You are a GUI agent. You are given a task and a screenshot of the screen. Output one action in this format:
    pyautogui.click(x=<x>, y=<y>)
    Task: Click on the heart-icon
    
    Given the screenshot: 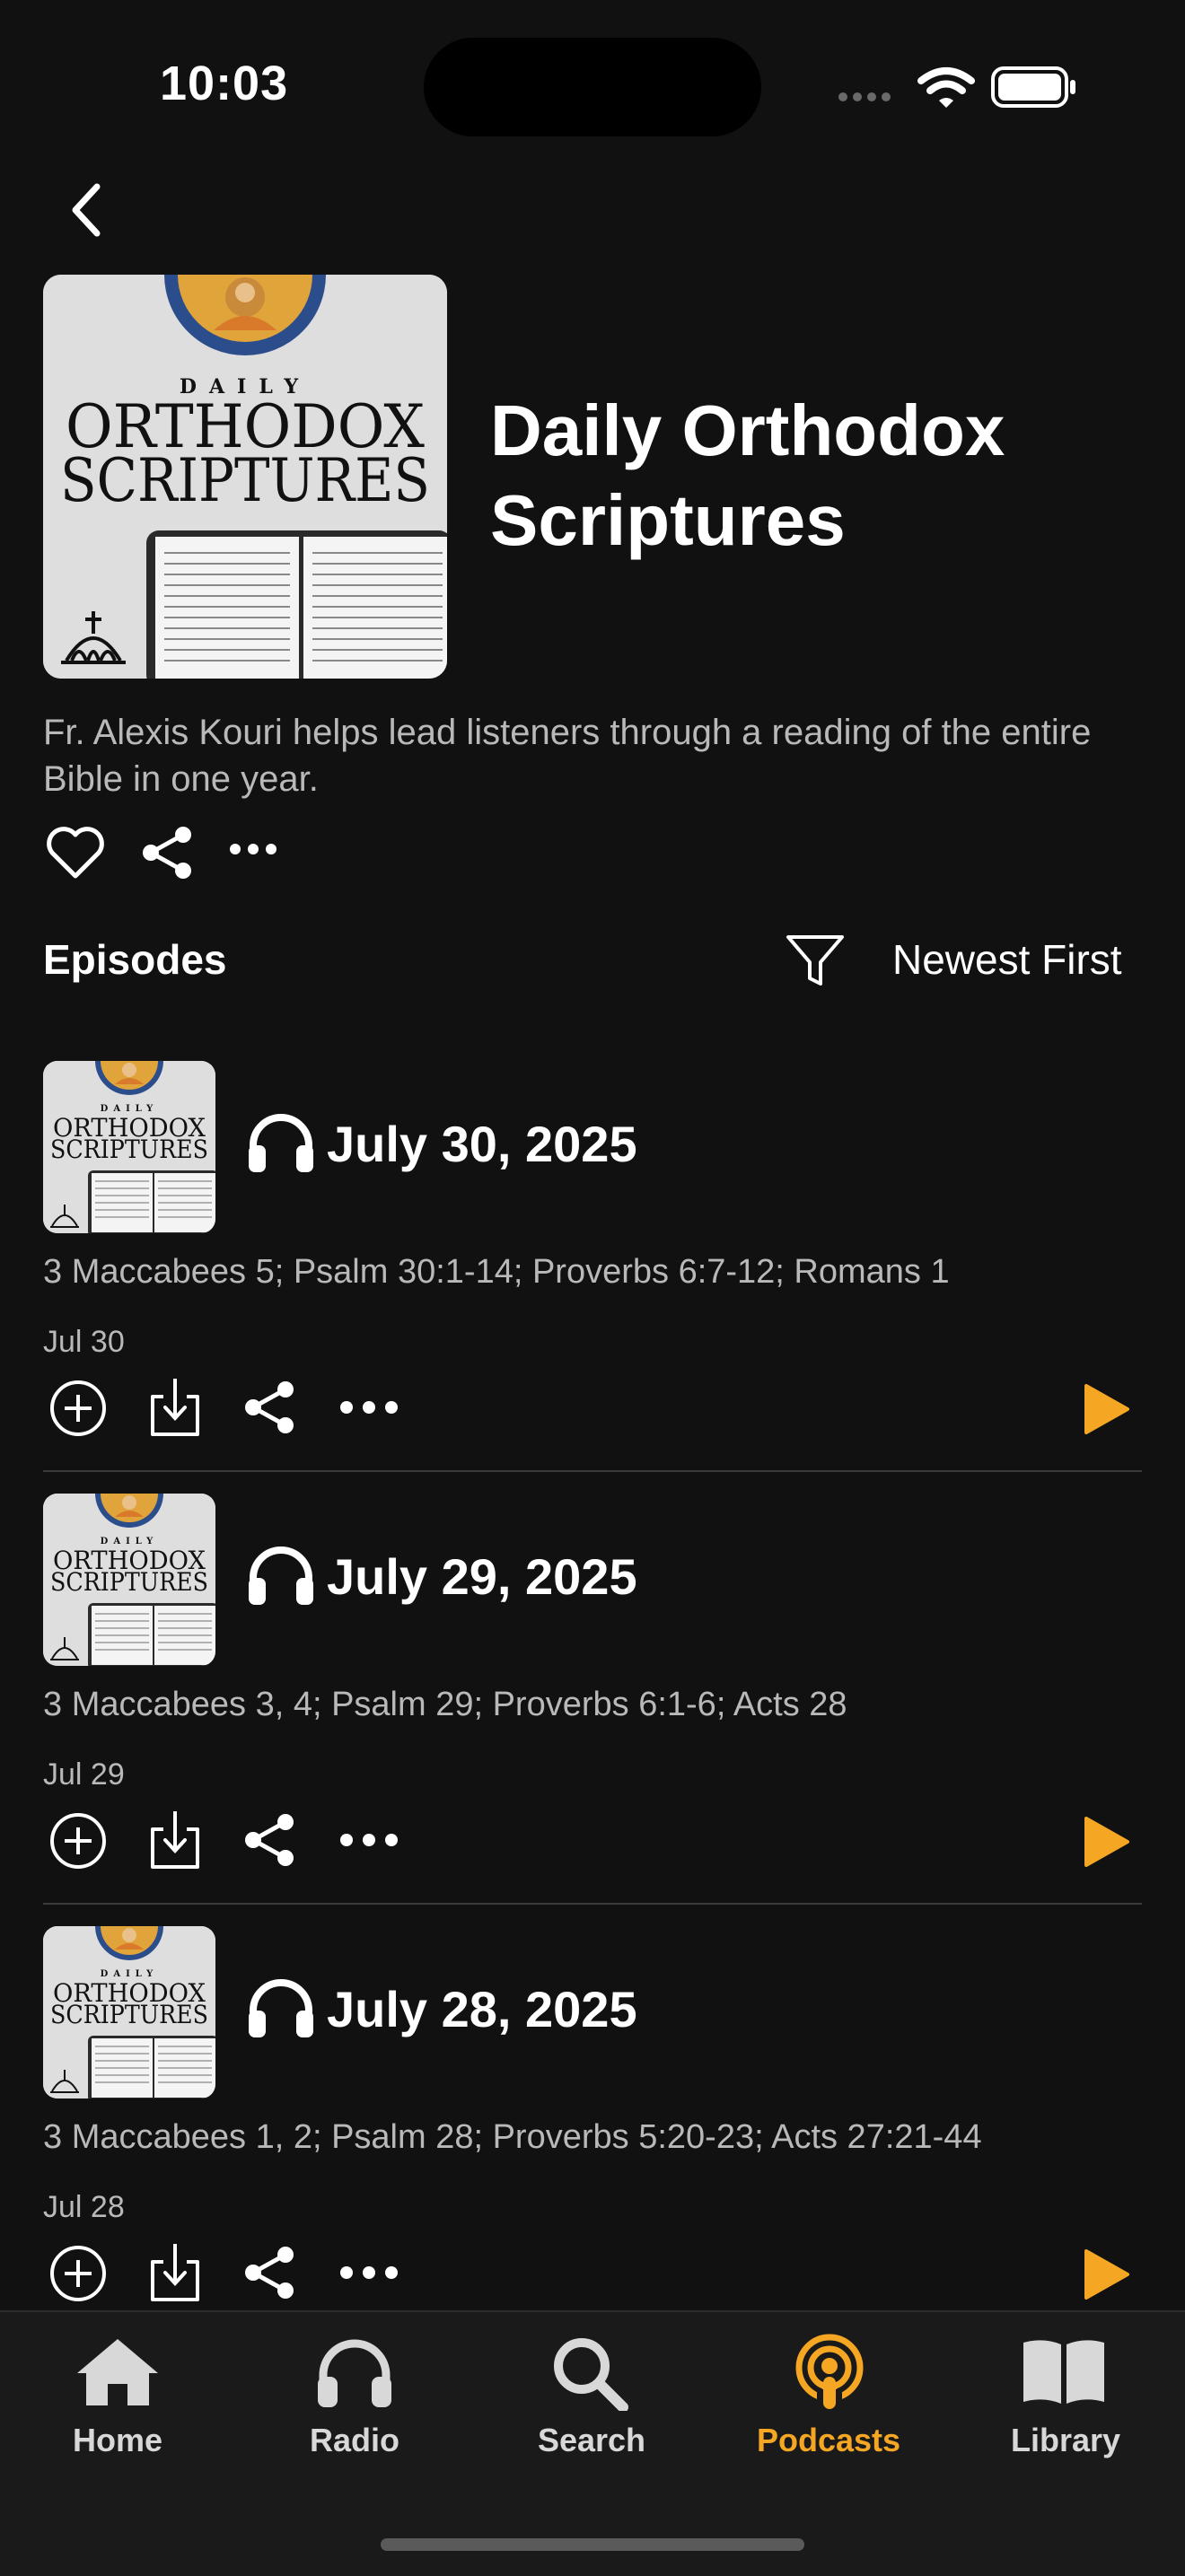 What is the action you would take?
    pyautogui.click(x=75, y=853)
    